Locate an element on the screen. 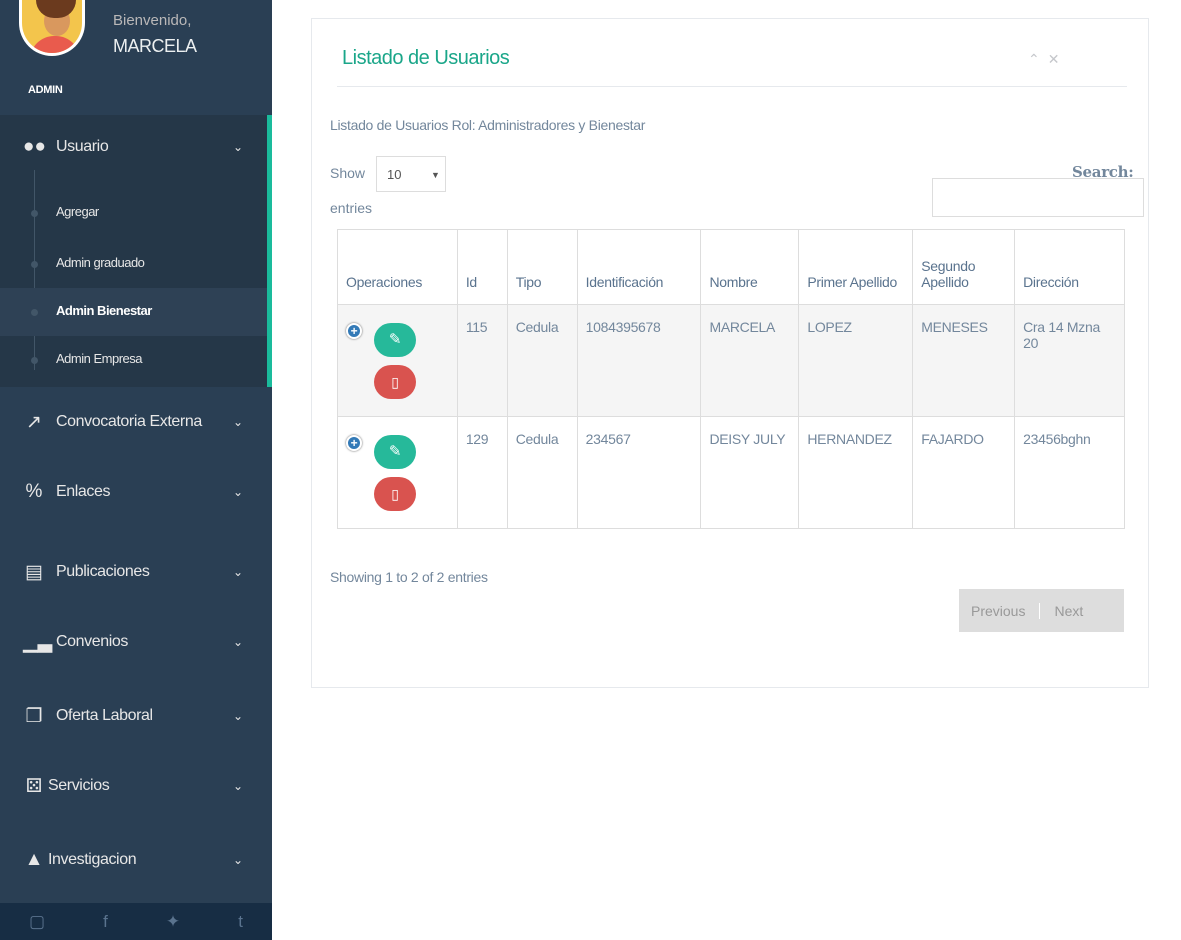 The height and width of the screenshot is (940, 1181). sidebar-subitem-label: Agregar is located at coordinates (77, 211).